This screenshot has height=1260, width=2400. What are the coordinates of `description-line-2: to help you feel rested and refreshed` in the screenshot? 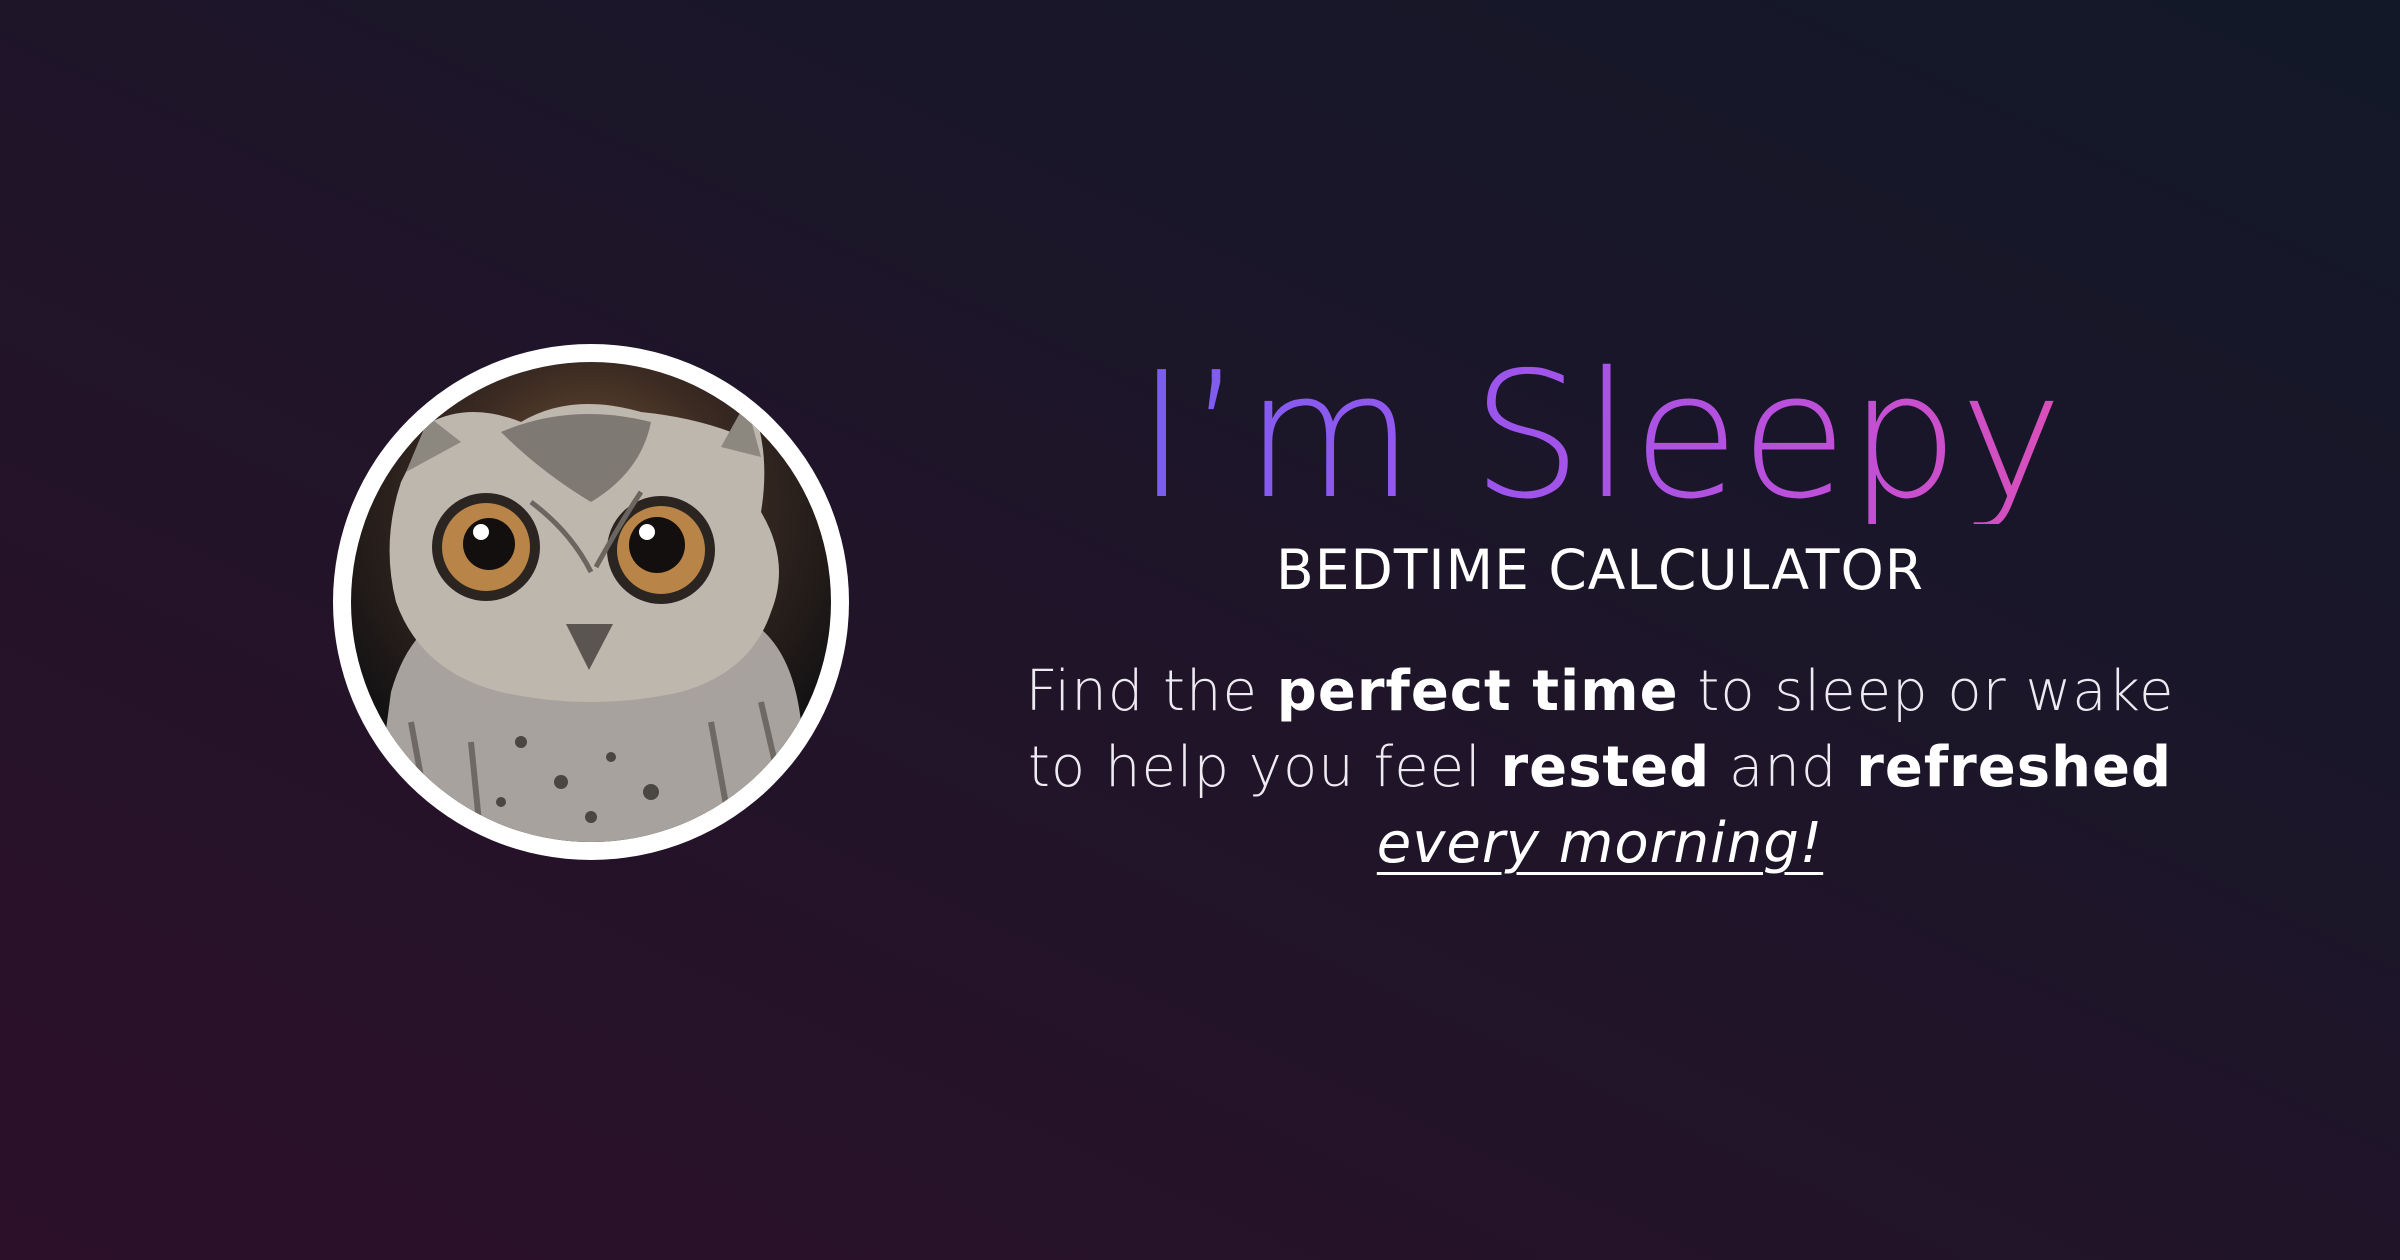 It's located at (1600, 768).